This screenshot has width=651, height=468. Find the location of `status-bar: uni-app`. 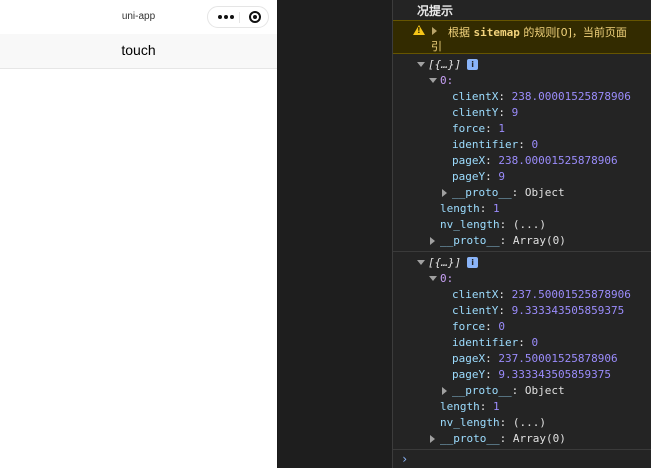

status-bar: uni-app is located at coordinates (138, 17).